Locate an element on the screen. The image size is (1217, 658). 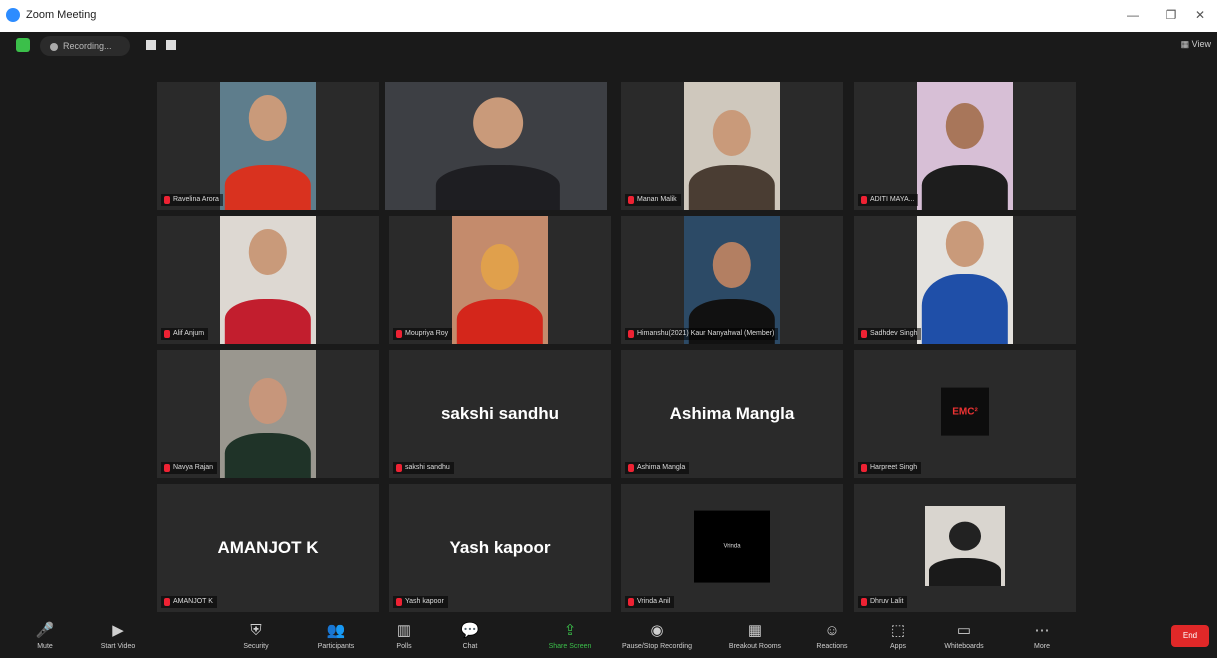
participants-button: 👥 Participants is located at coordinates (336, 635).